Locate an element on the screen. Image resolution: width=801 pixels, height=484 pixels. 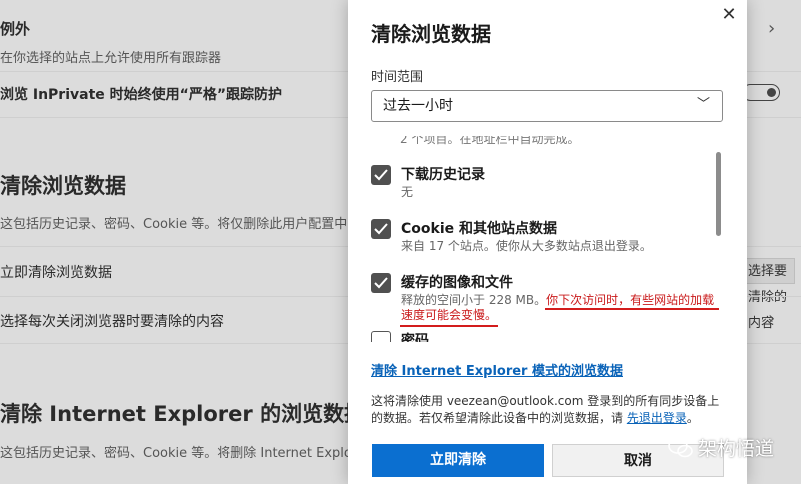
sign-out-link: 先退出登录 is located at coordinates (657, 418).